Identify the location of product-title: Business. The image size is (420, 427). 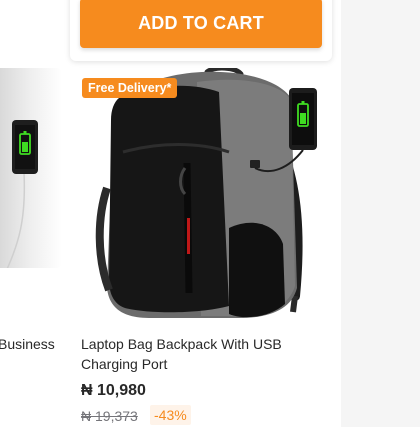
(27, 344).